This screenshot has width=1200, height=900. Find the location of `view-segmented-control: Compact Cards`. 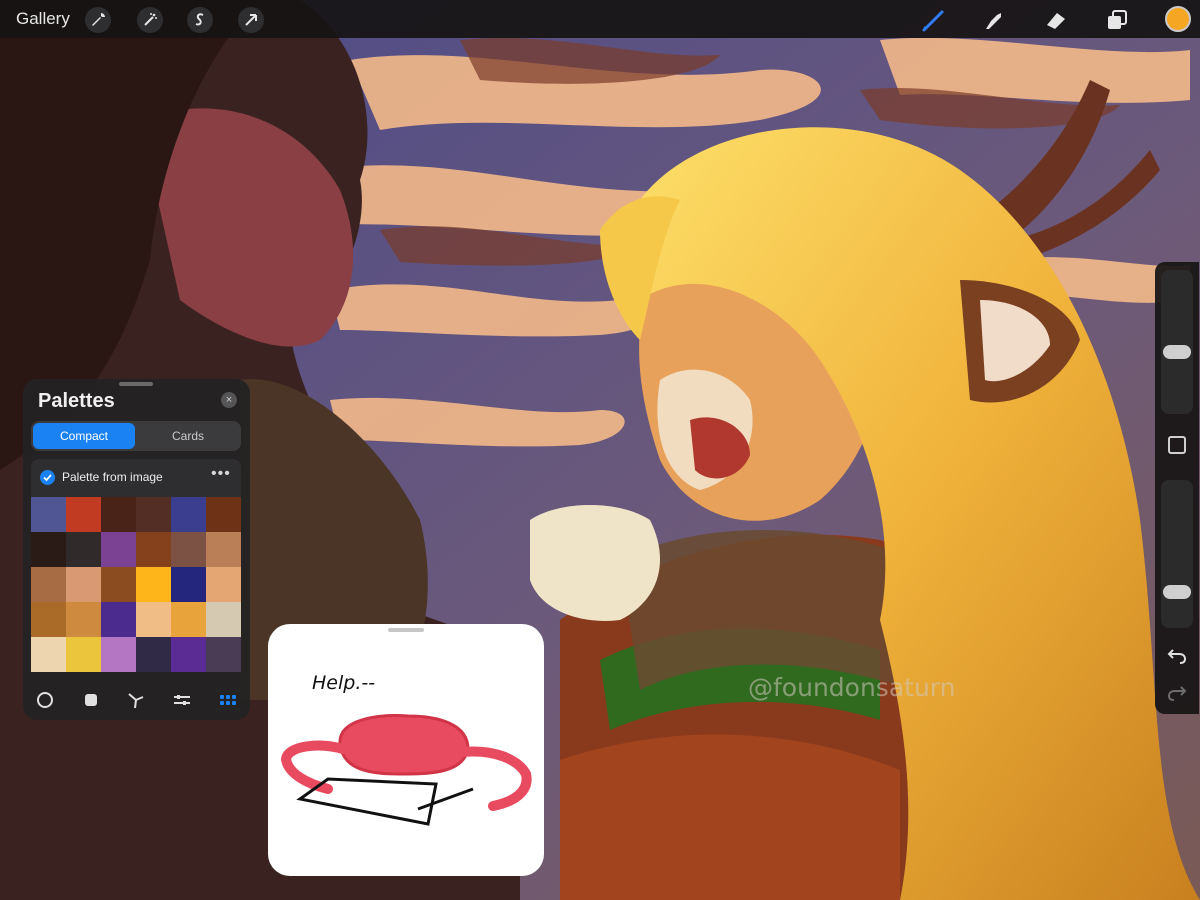

view-segmented-control: Compact Cards is located at coordinates (136, 436).